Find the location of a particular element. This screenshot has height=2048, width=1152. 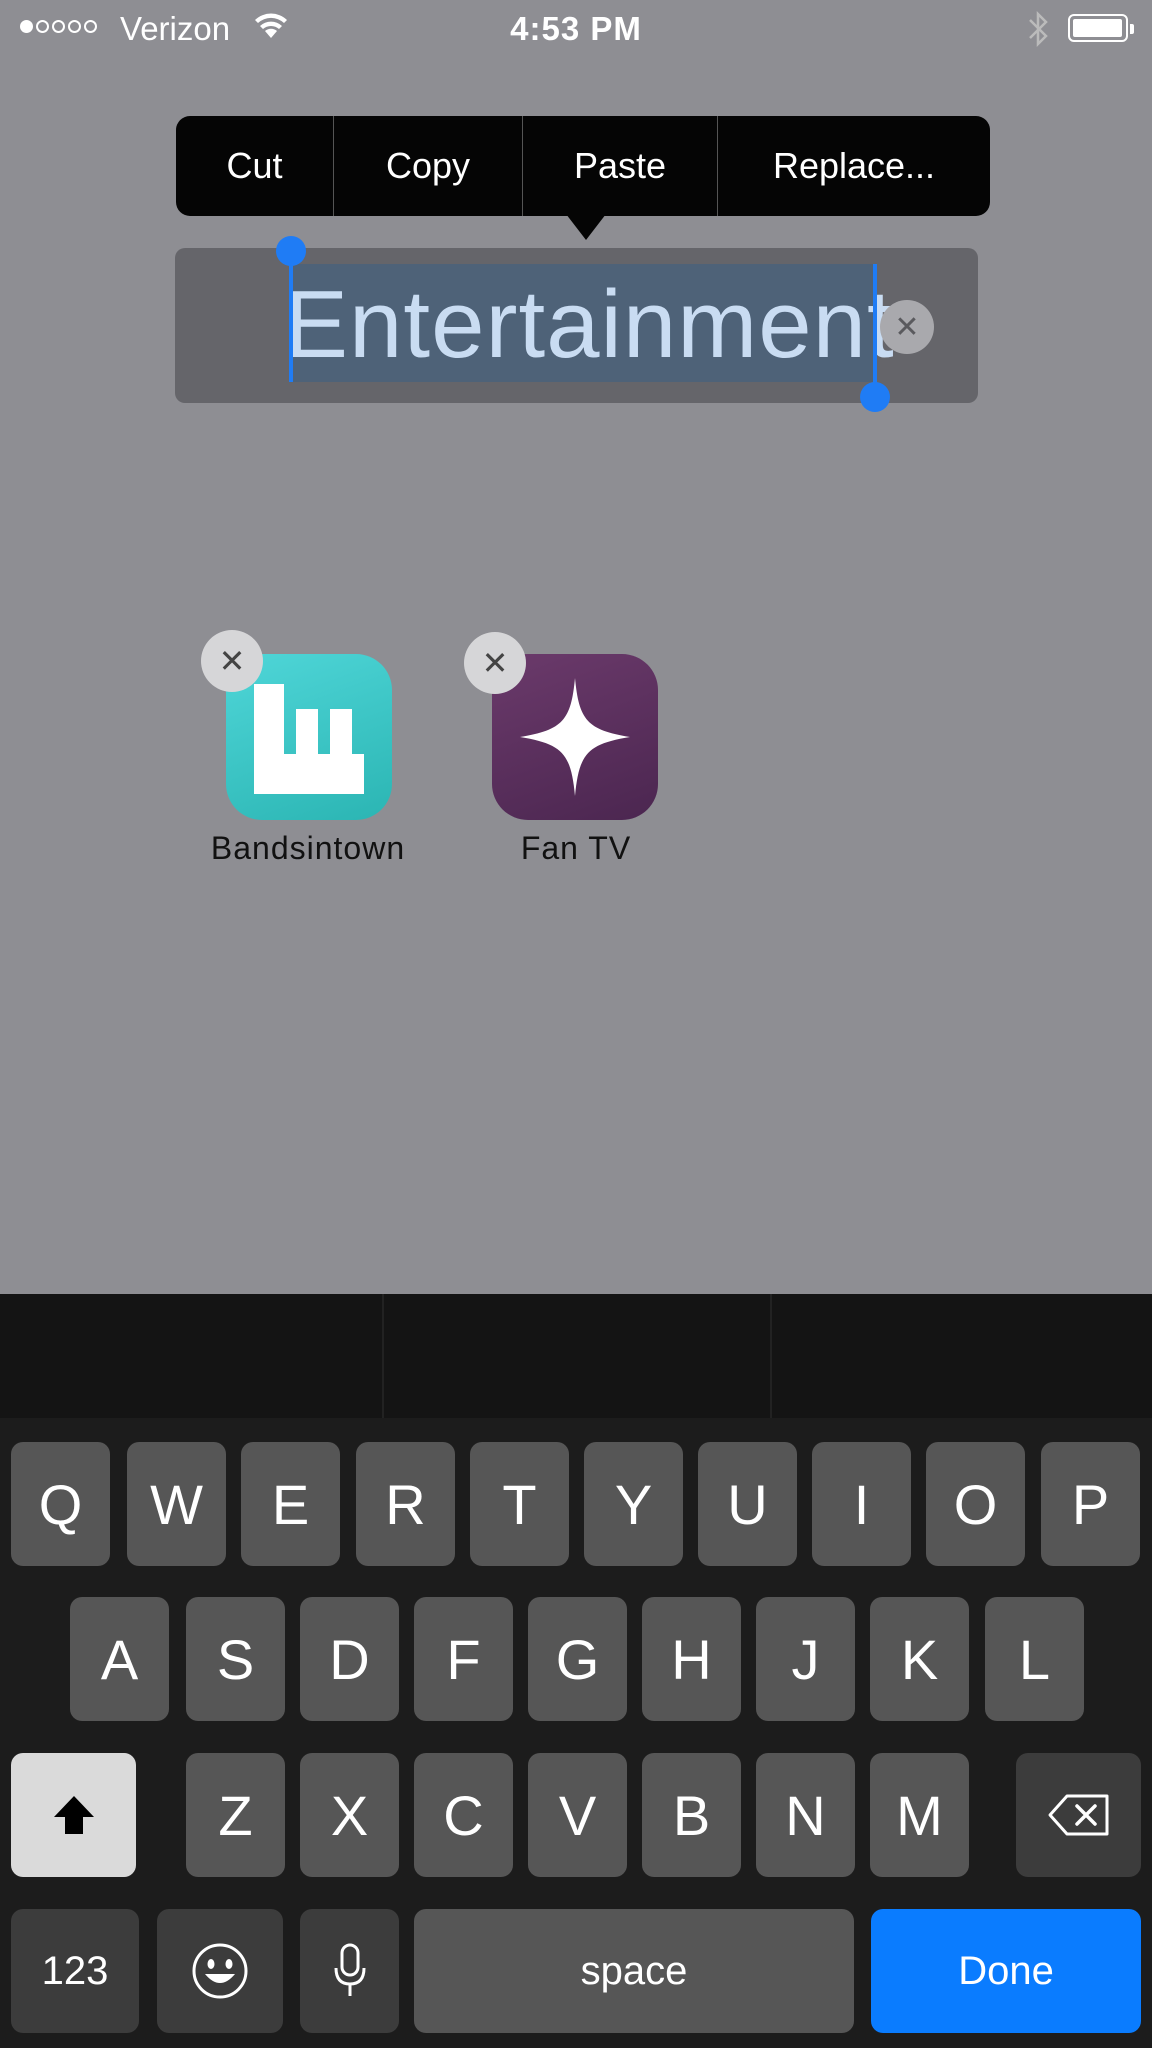

key-n: N is located at coordinates (805, 1815).